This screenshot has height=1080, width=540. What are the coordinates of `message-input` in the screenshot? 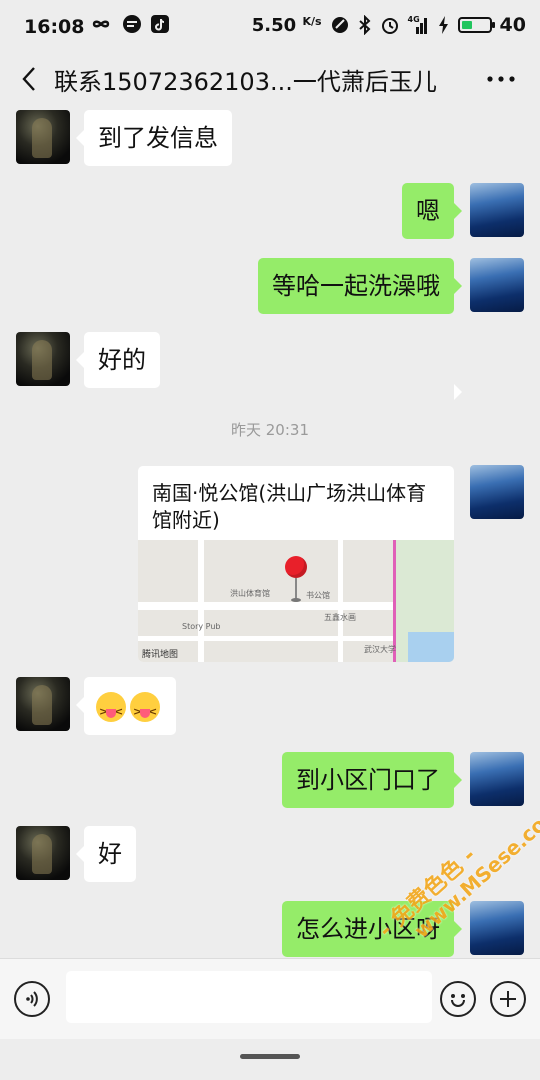 It's located at (249, 997).